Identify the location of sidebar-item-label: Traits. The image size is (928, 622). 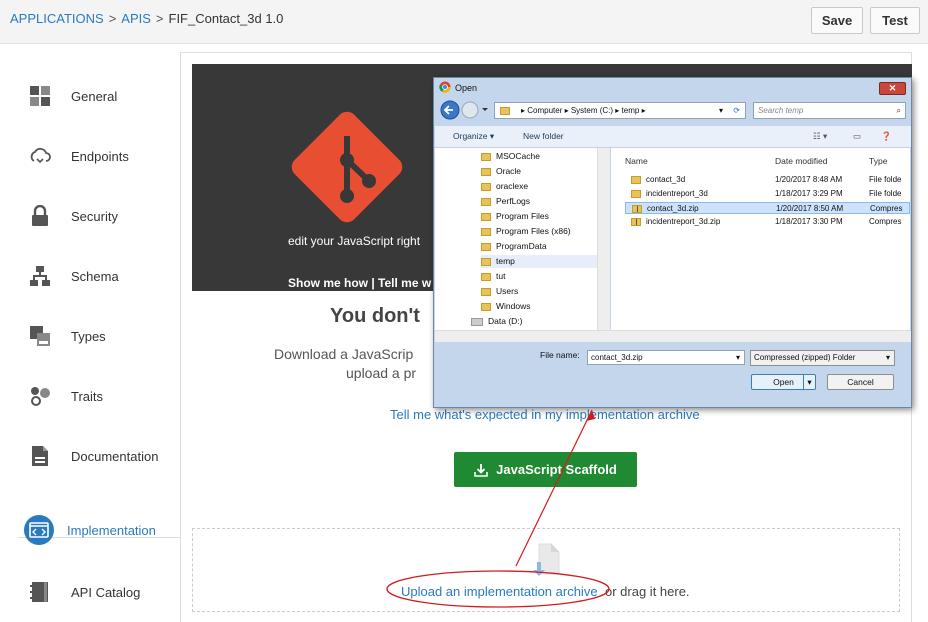
(87, 396).